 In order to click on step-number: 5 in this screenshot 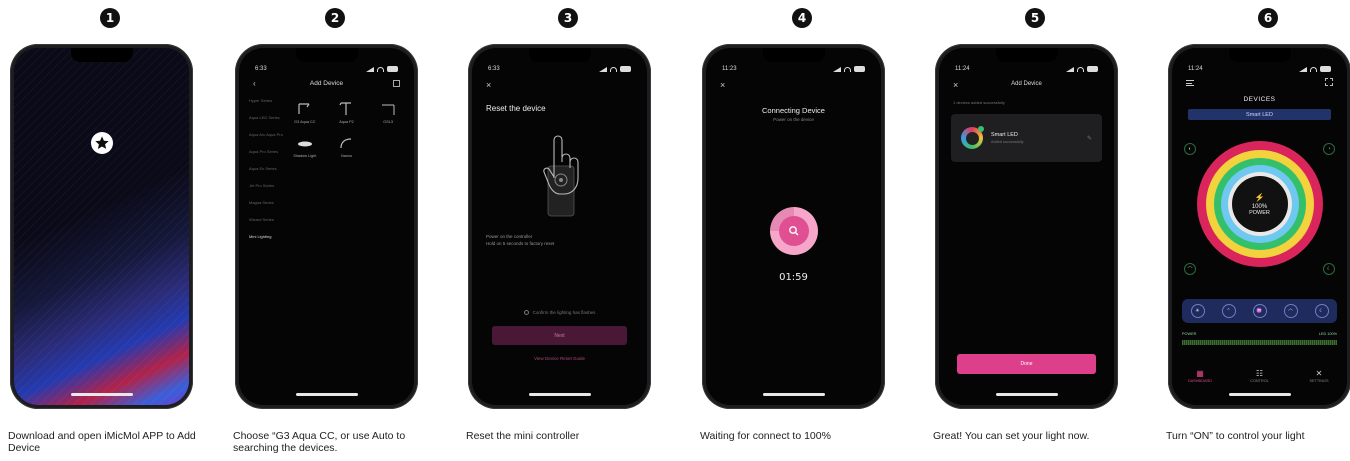, I will do `click(1035, 18)`.